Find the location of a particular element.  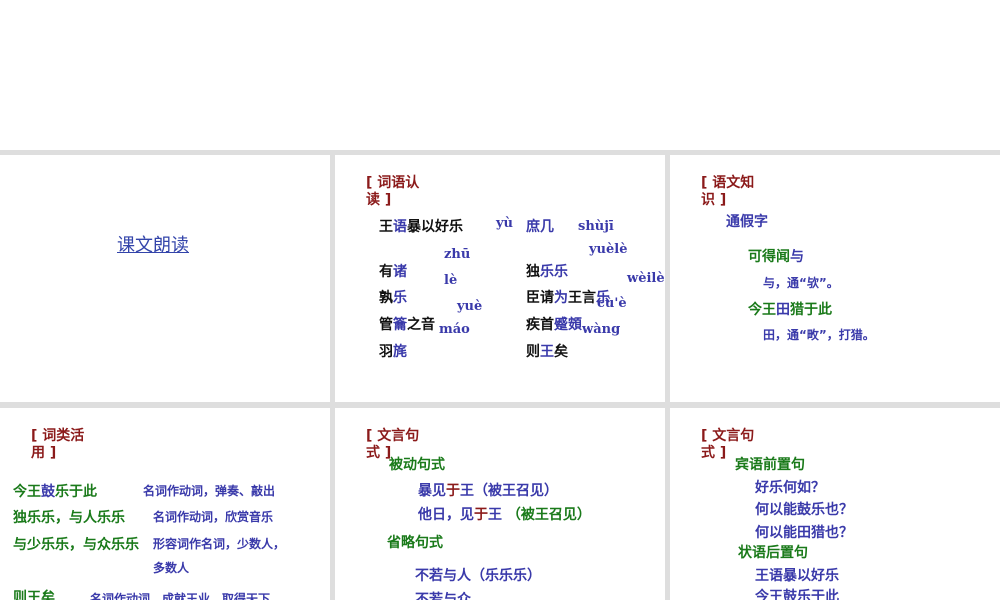

note-line: 名词作动词，成就王业，取得天下 is located at coordinates (180, 595).